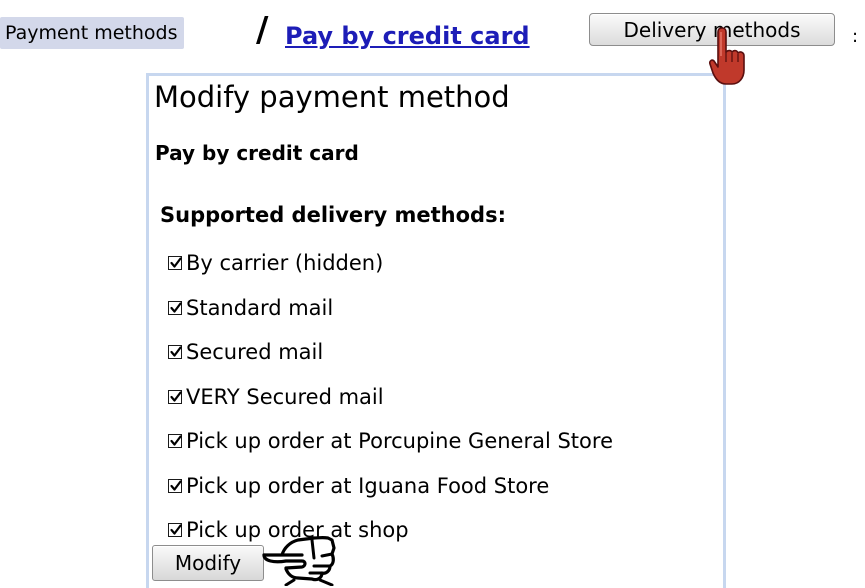 The height and width of the screenshot is (588, 865). I want to click on delivery-method-label: Pick up order at Iguana Food Store, so click(368, 485).